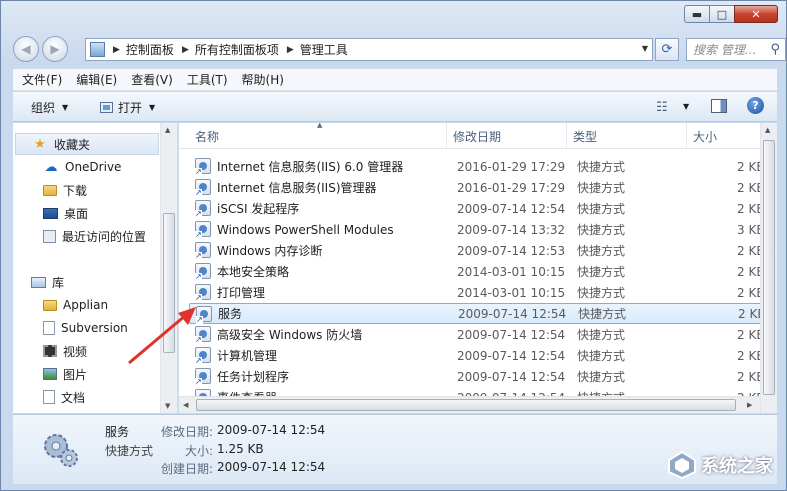 The image size is (787, 491). I want to click on column-header: ▲ 名称 修改日期 类型 大小, so click(478, 136).